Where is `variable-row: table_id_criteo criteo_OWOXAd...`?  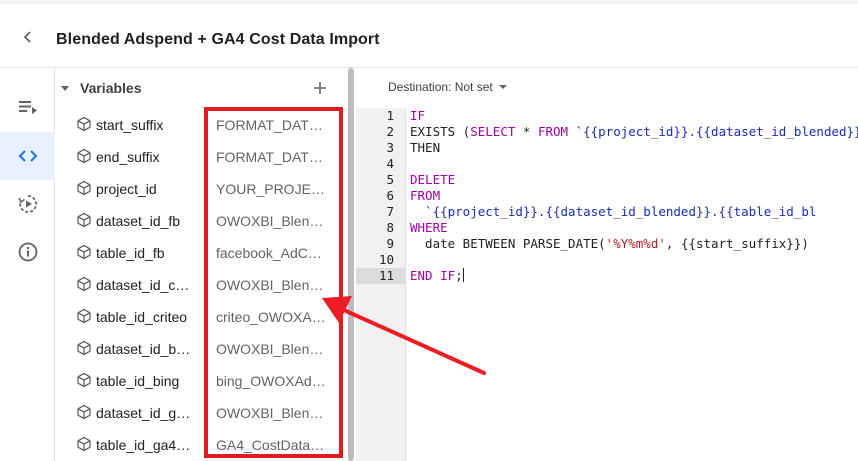 variable-row: table_id_criteo criteo_OWOXAd... is located at coordinates (201, 316).